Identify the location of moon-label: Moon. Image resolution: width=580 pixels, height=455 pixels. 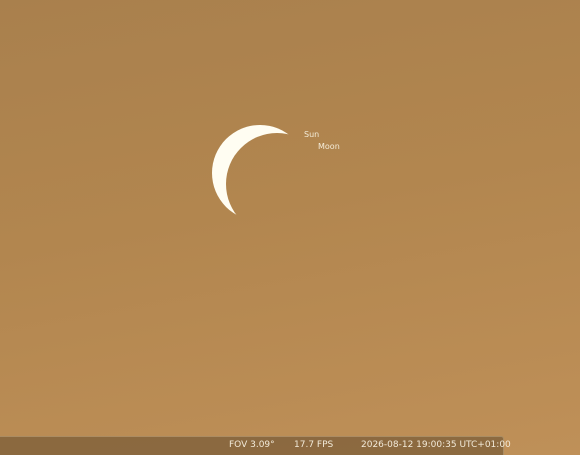
(329, 147).